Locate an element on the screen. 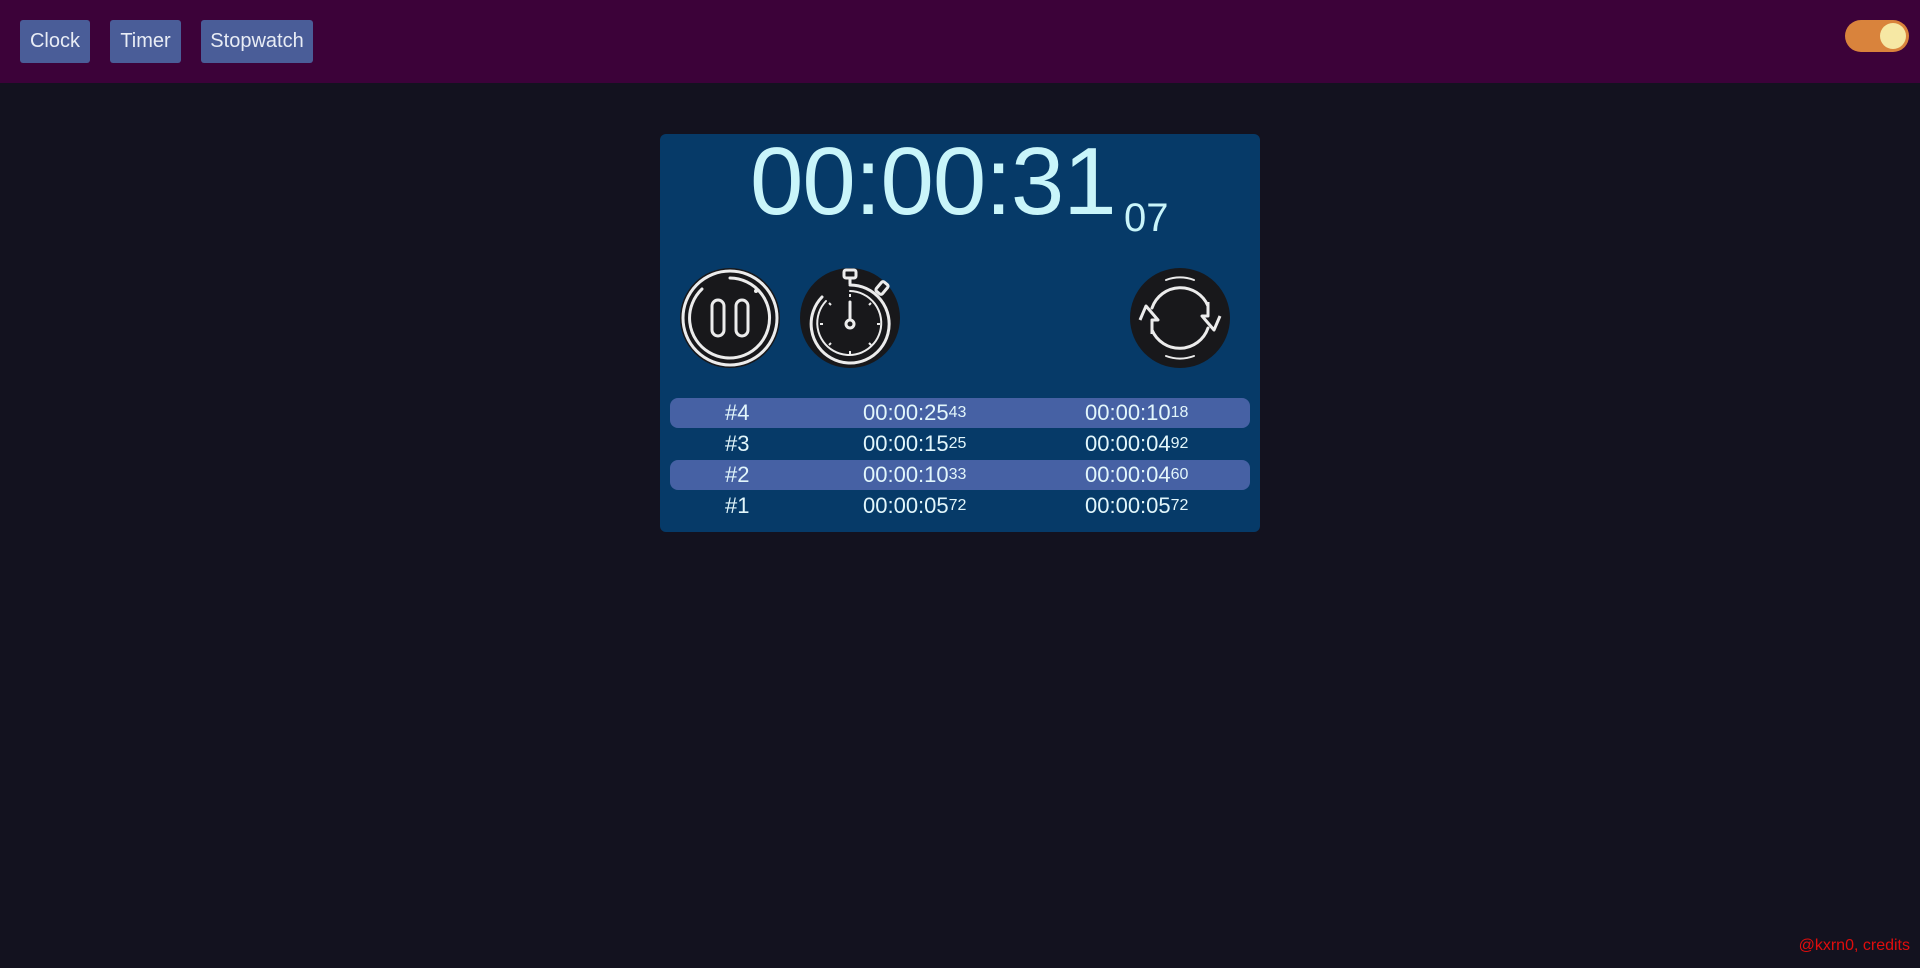  stopwatch-icon is located at coordinates (850, 316).